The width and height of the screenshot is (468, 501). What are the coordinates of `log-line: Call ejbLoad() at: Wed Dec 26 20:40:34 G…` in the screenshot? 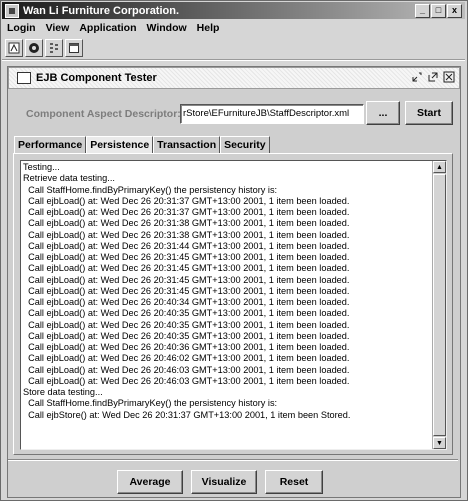 It's located at (186, 302).